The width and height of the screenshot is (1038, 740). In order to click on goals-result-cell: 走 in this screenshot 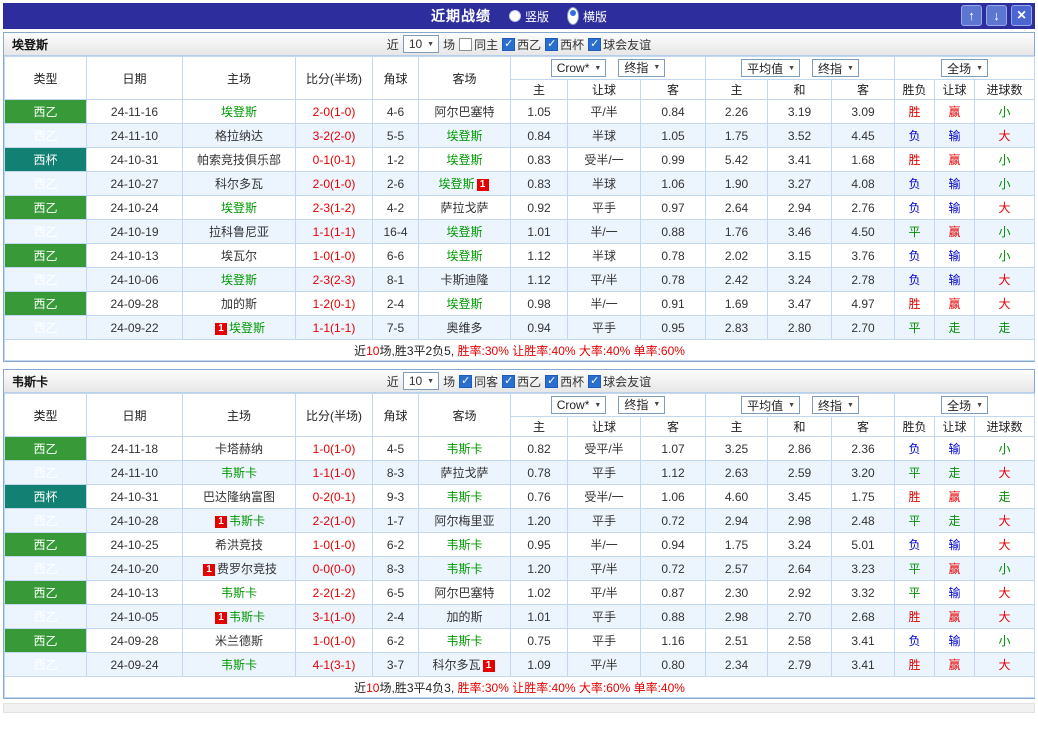, I will do `click(1005, 327)`.